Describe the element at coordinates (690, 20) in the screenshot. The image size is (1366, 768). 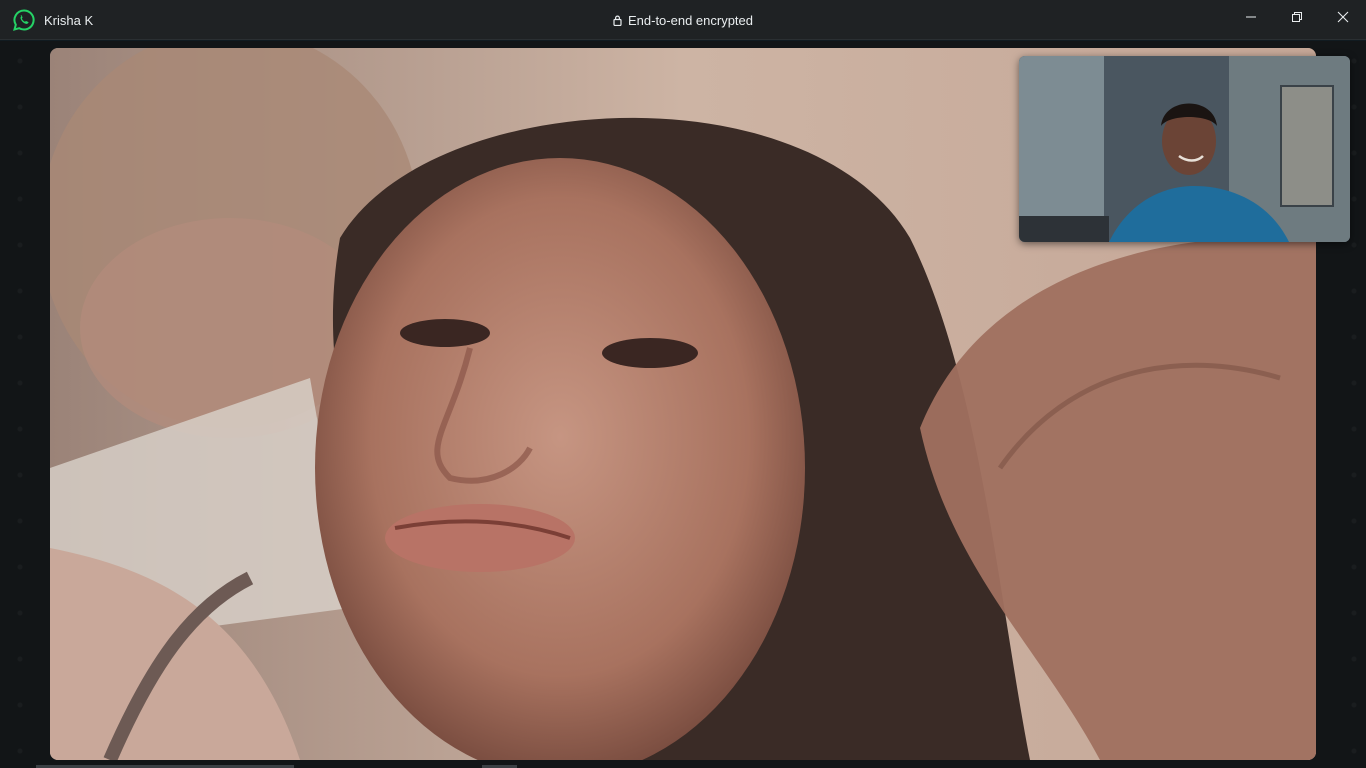
I see `encryption-label: End-to-end encrypted` at that location.